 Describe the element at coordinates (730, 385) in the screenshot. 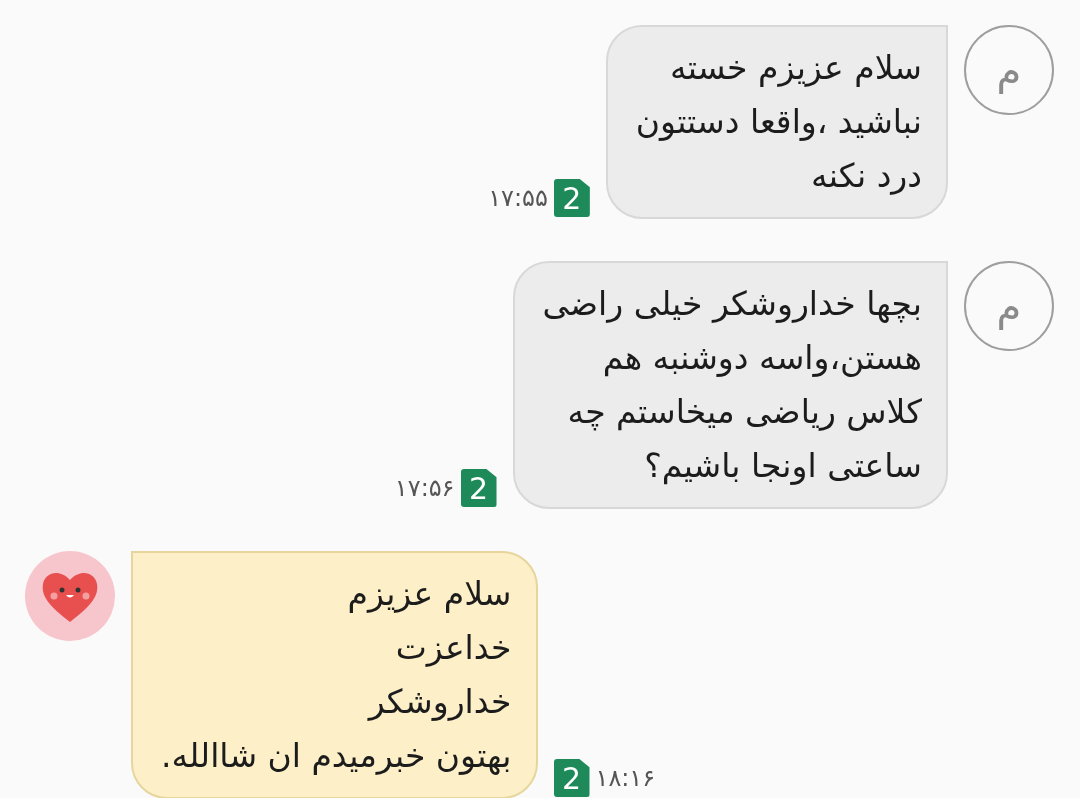

I see `message-bubble: بچها خداروشکر خیلی راضی هستن،واسه دوشنبه هم کلاس ریاضی میخاستم چه ساعتی اونجا باشیم؟` at that location.